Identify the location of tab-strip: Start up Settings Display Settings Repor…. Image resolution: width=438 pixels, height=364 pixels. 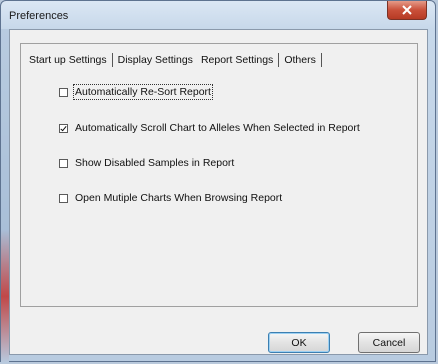
(174, 60).